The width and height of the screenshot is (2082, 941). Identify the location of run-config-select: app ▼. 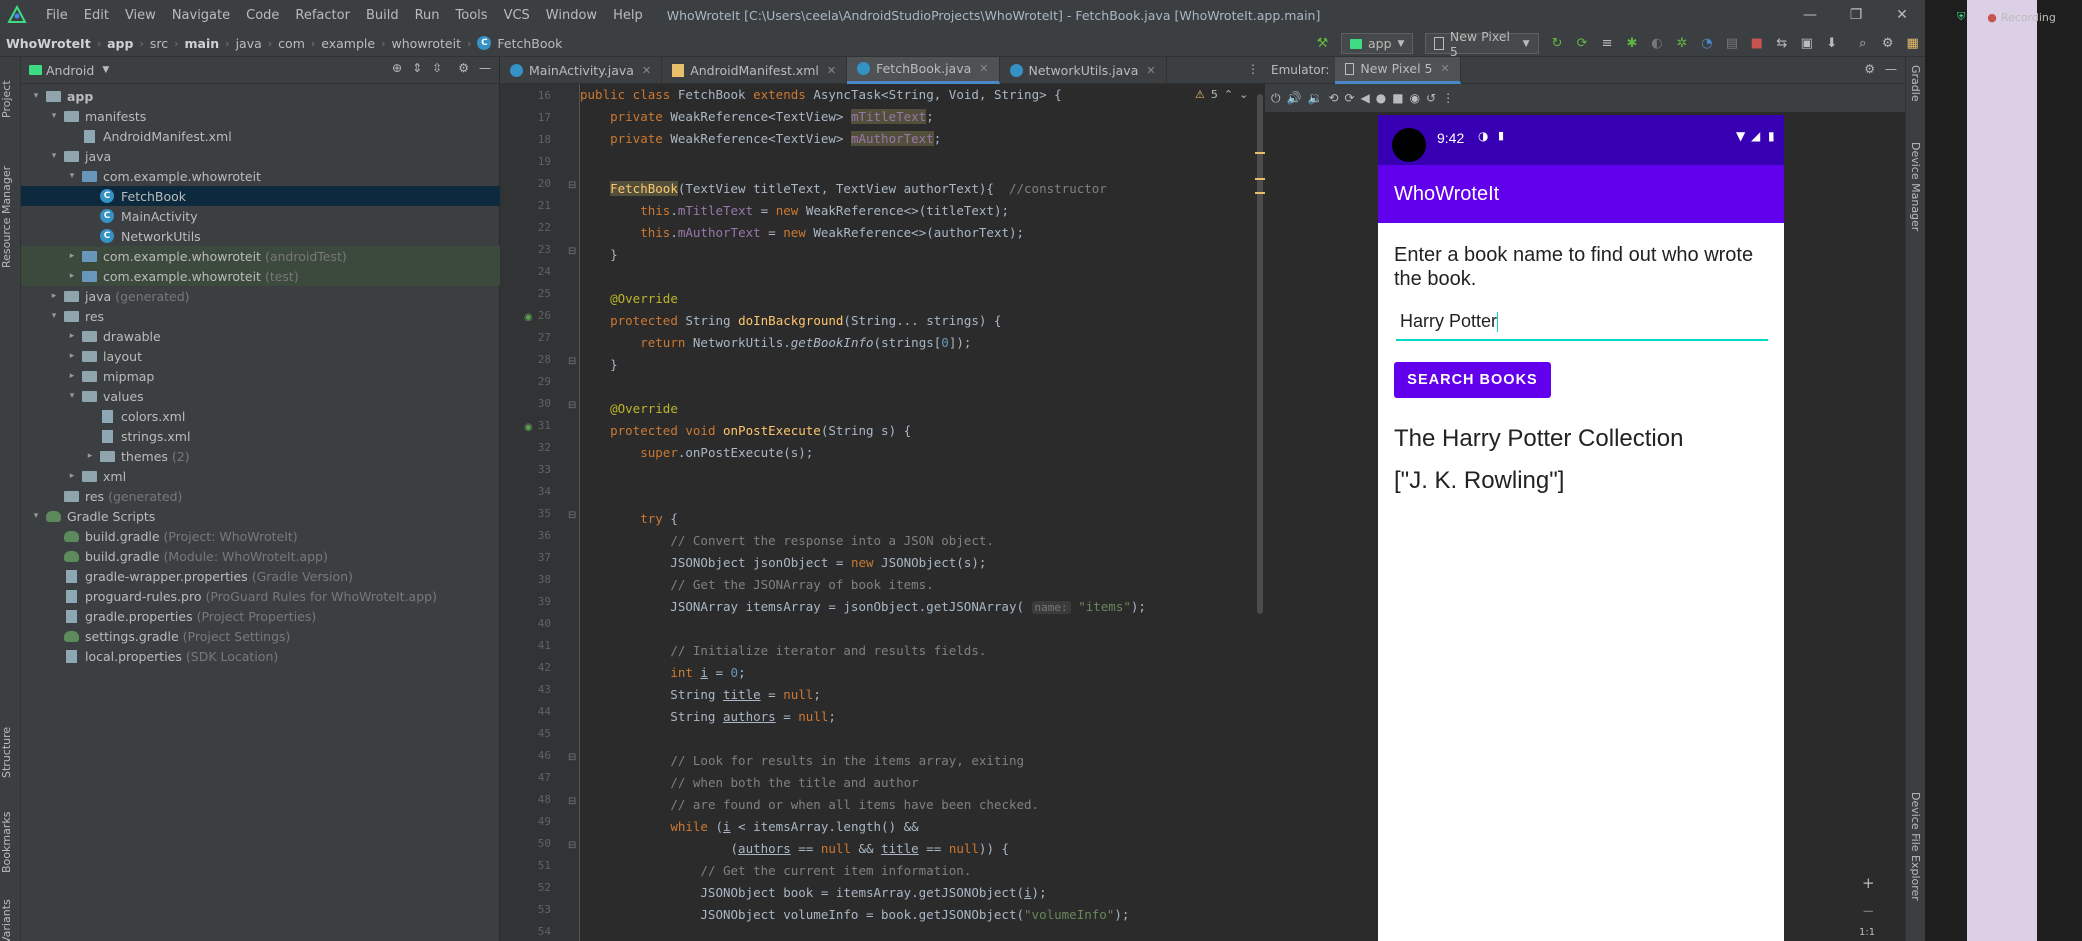
(1377, 43).